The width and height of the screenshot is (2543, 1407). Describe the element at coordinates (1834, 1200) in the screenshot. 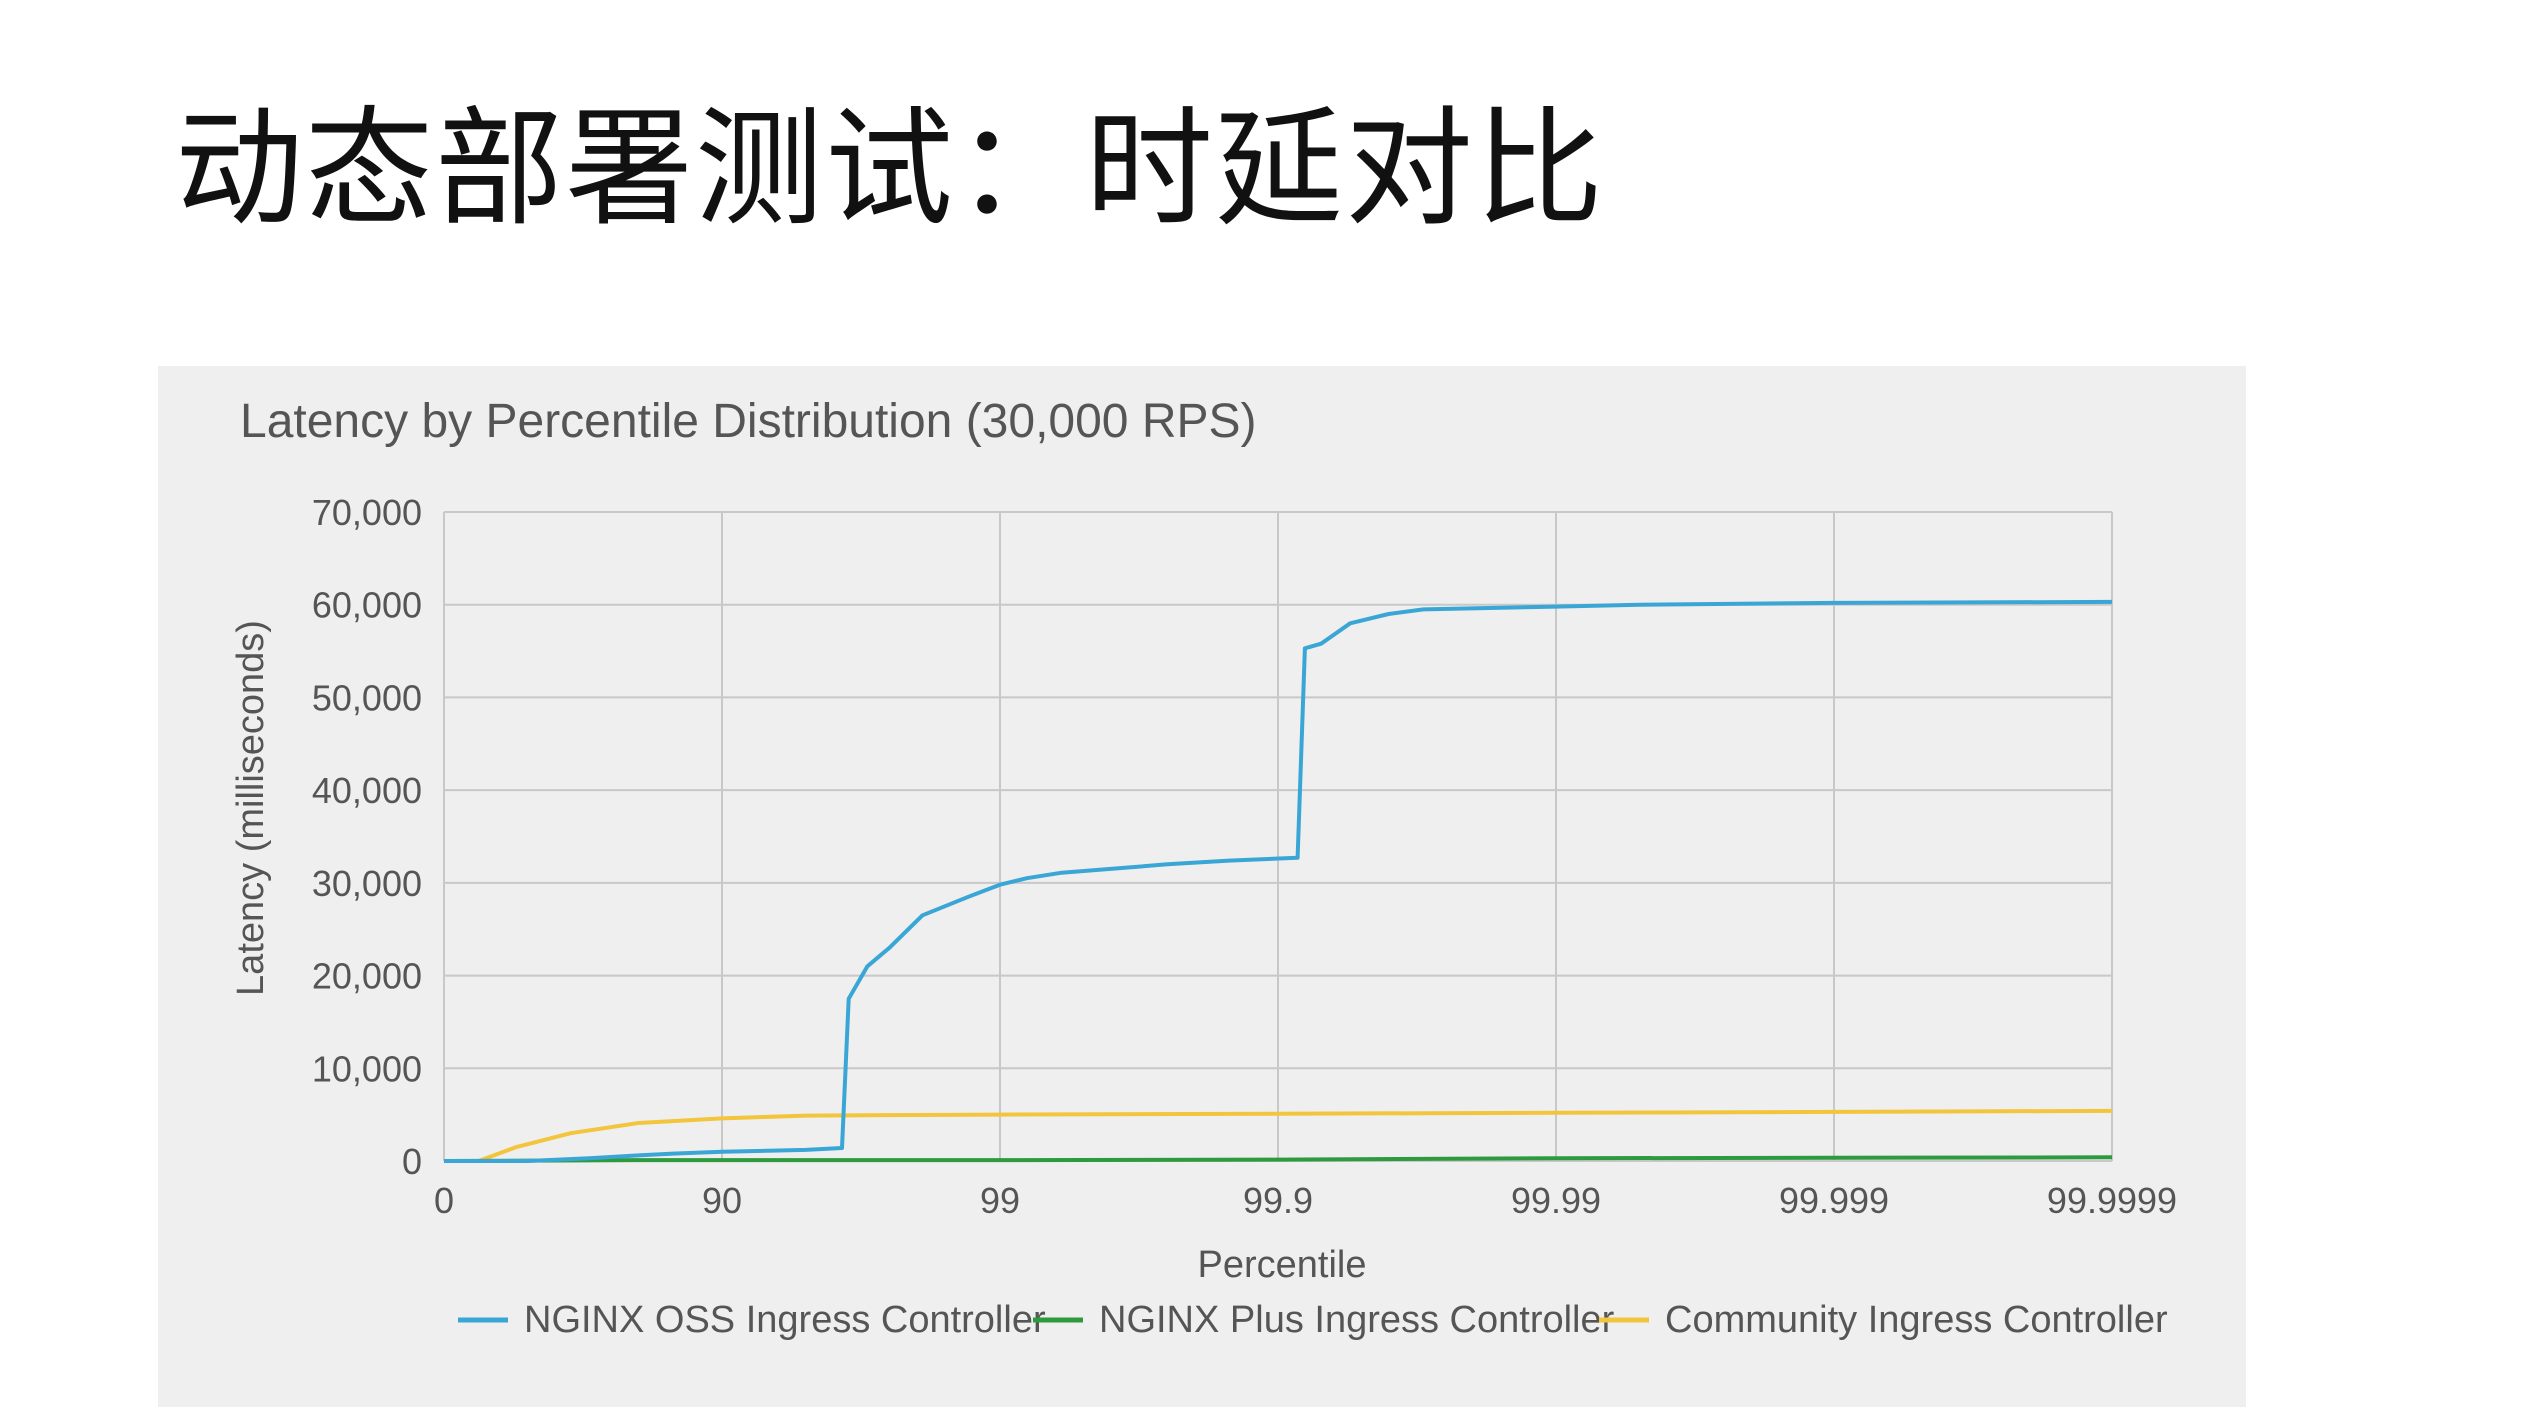

I see `x-tick-label: 99.999` at that location.